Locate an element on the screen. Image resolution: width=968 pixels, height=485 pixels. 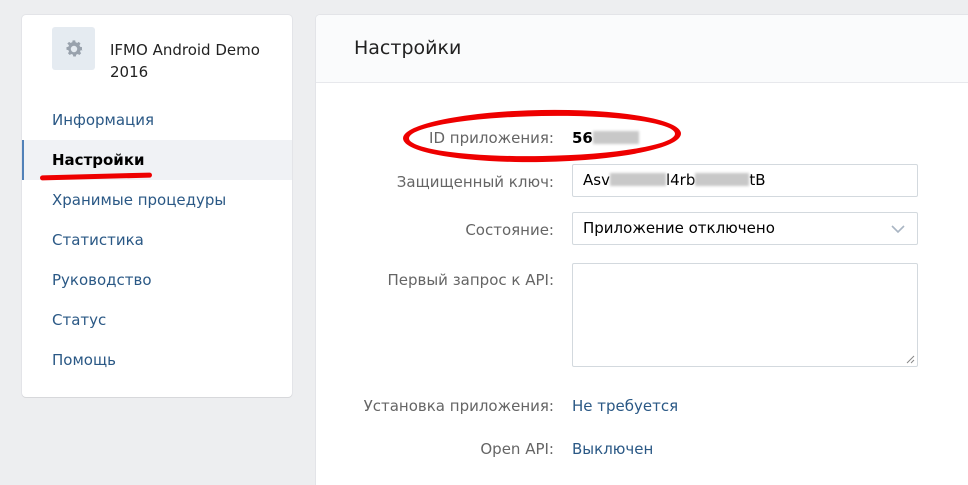
secure-key-label: Защищенный ключ: is located at coordinates (475, 182).